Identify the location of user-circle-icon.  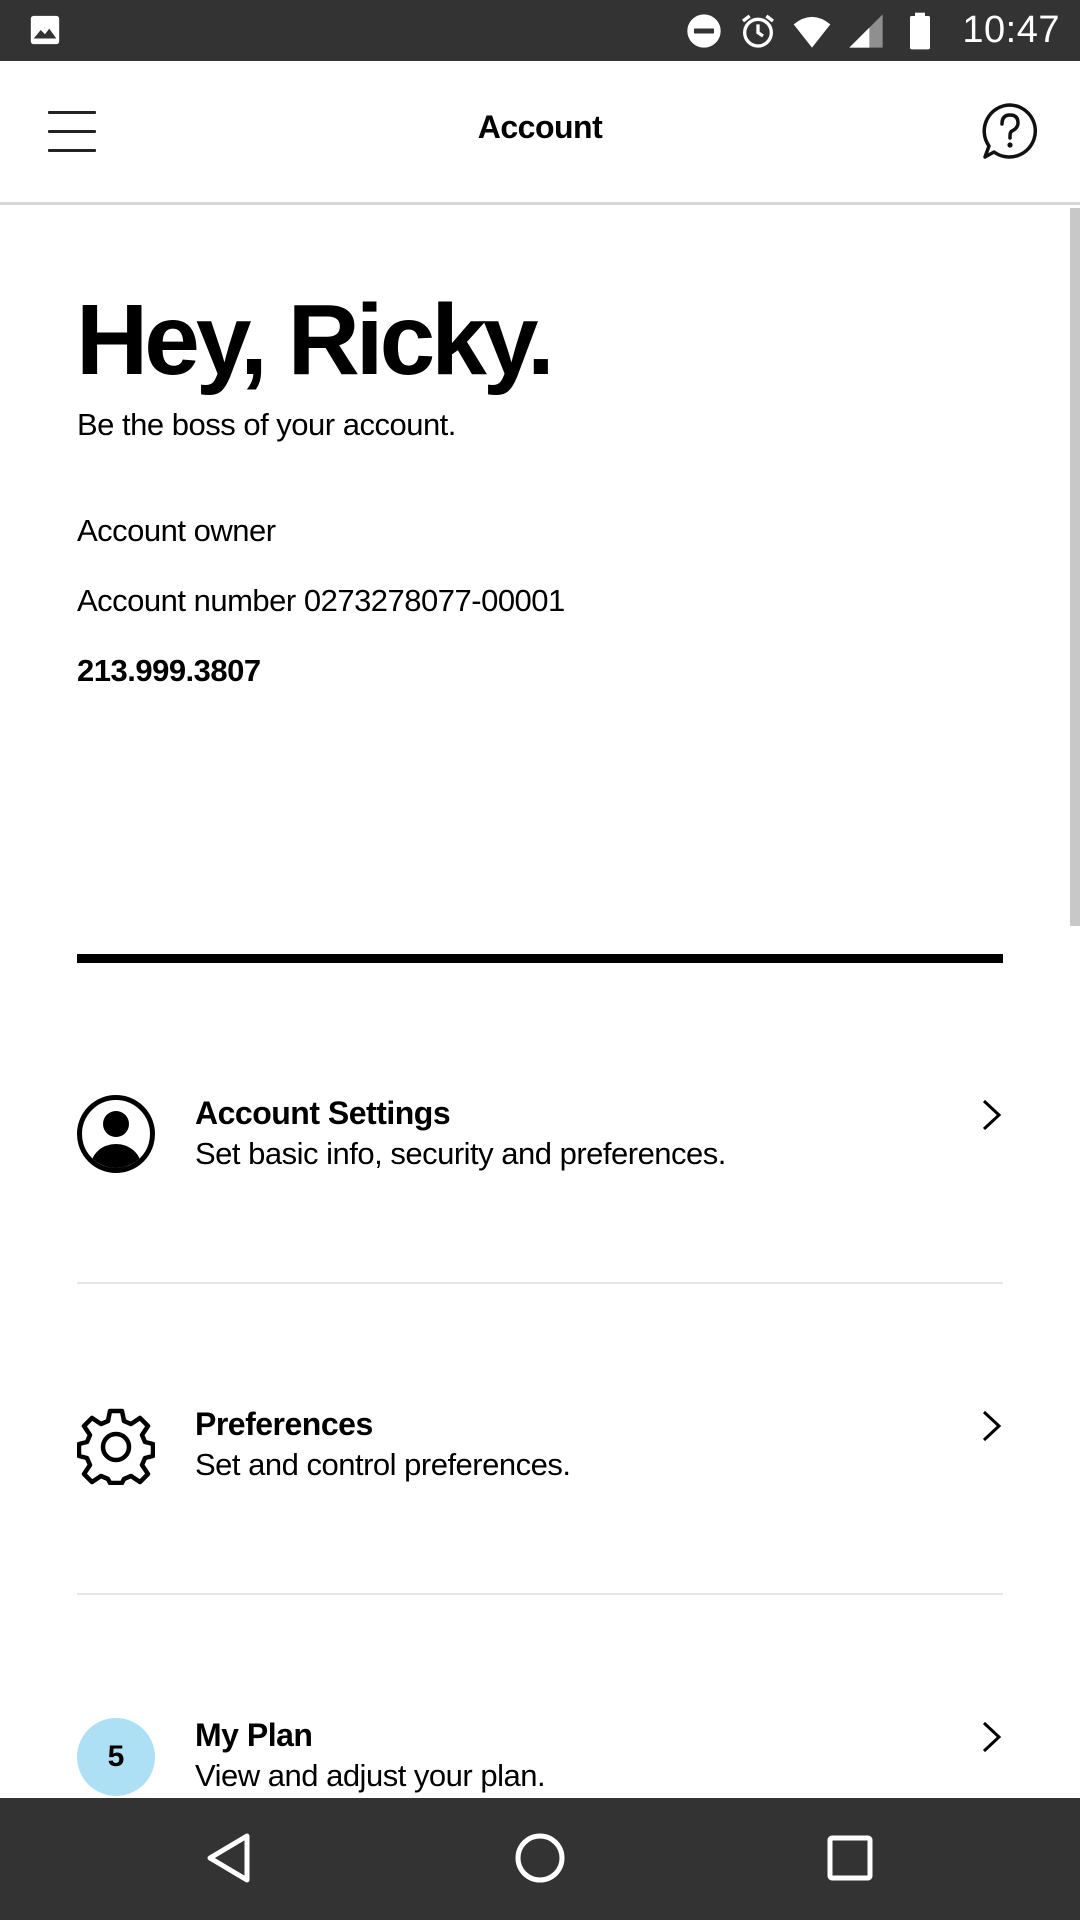
(116, 1134).